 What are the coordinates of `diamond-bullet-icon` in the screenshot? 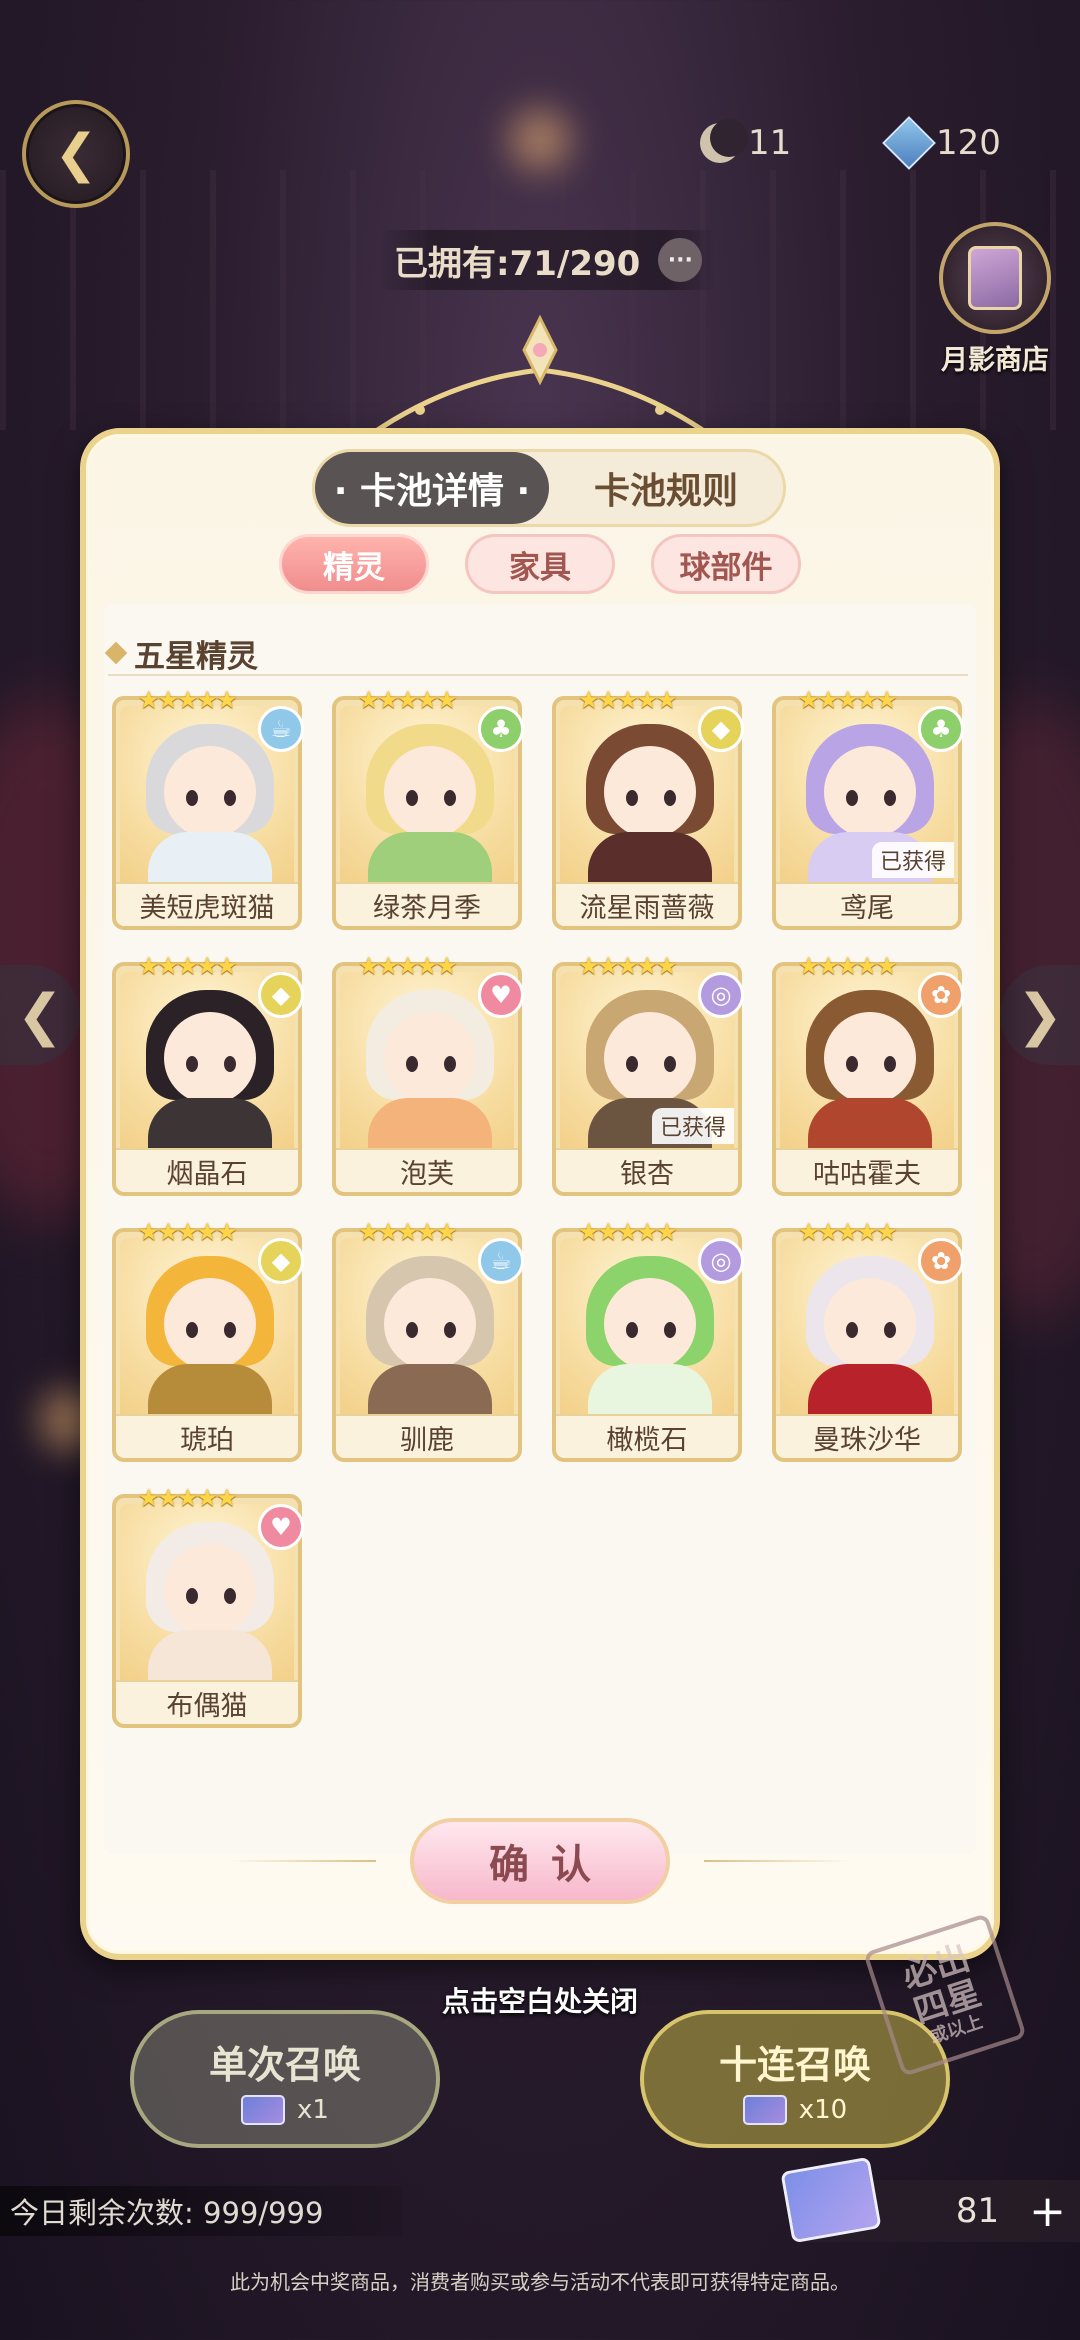 It's located at (116, 653).